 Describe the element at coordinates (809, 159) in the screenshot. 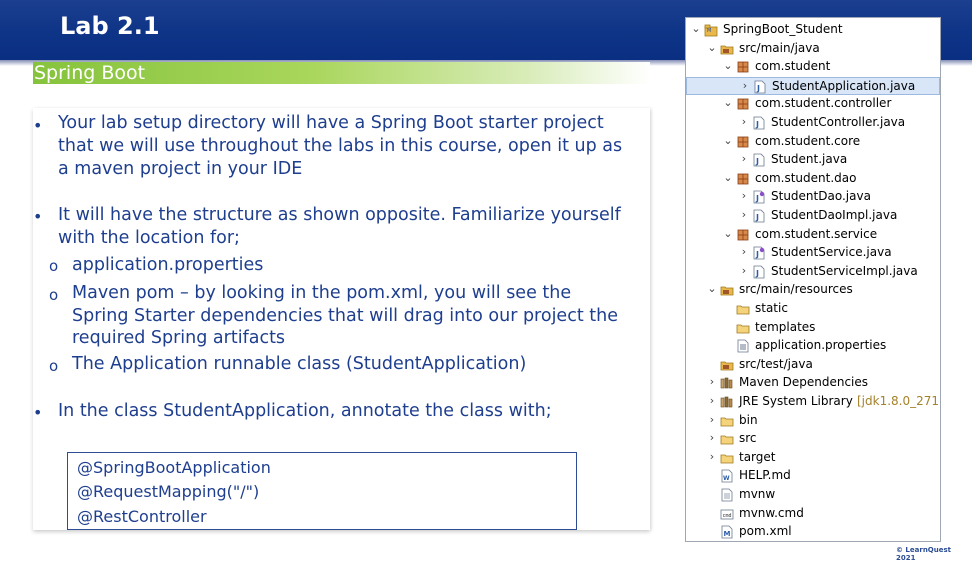

I see `tree-row-label: Student.java` at that location.